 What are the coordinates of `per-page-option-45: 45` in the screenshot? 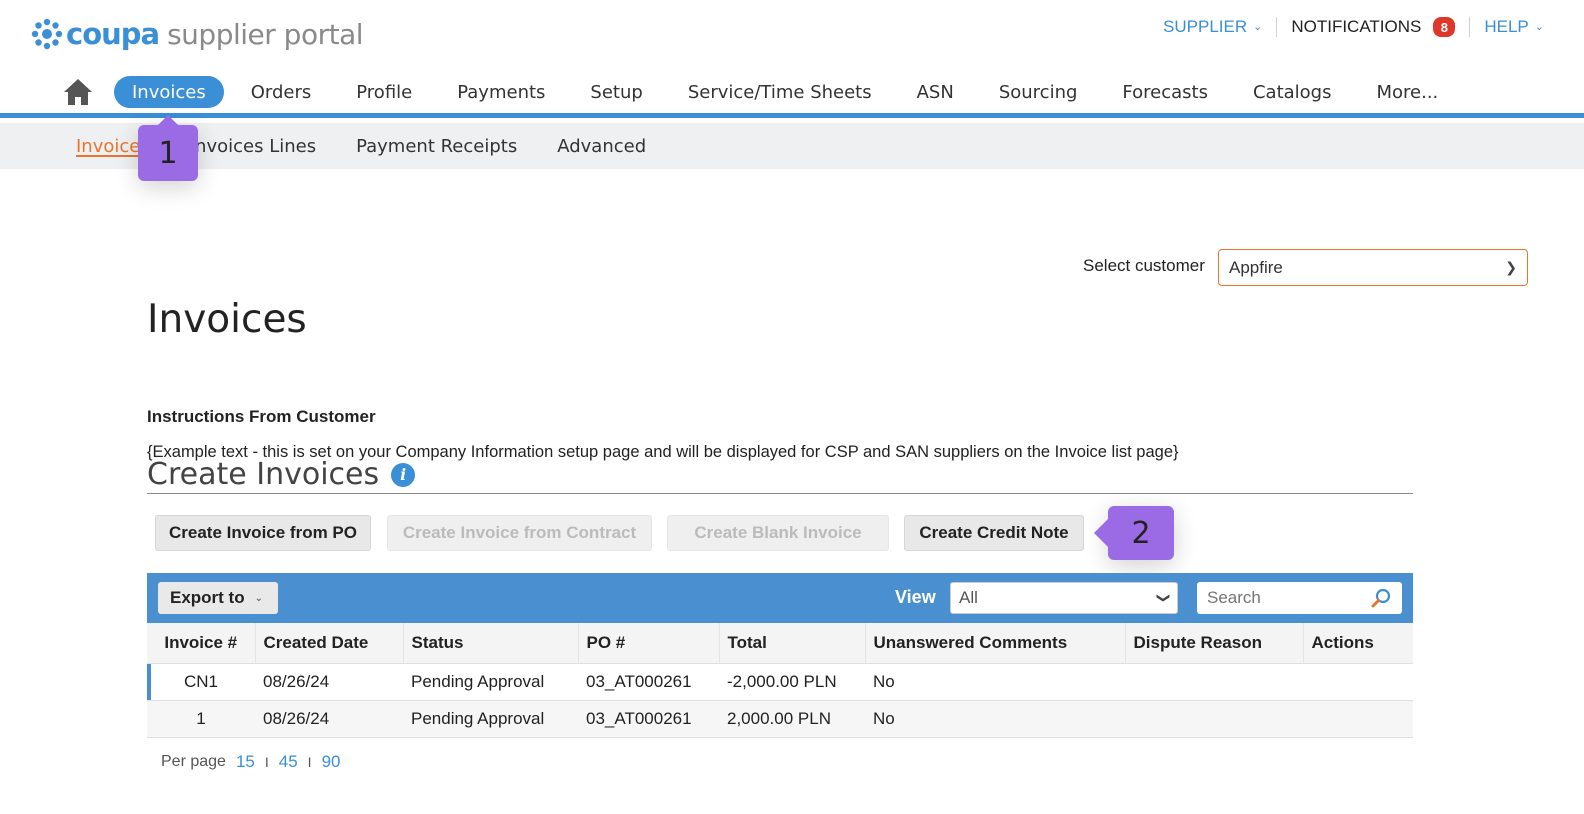 It's located at (288, 762).